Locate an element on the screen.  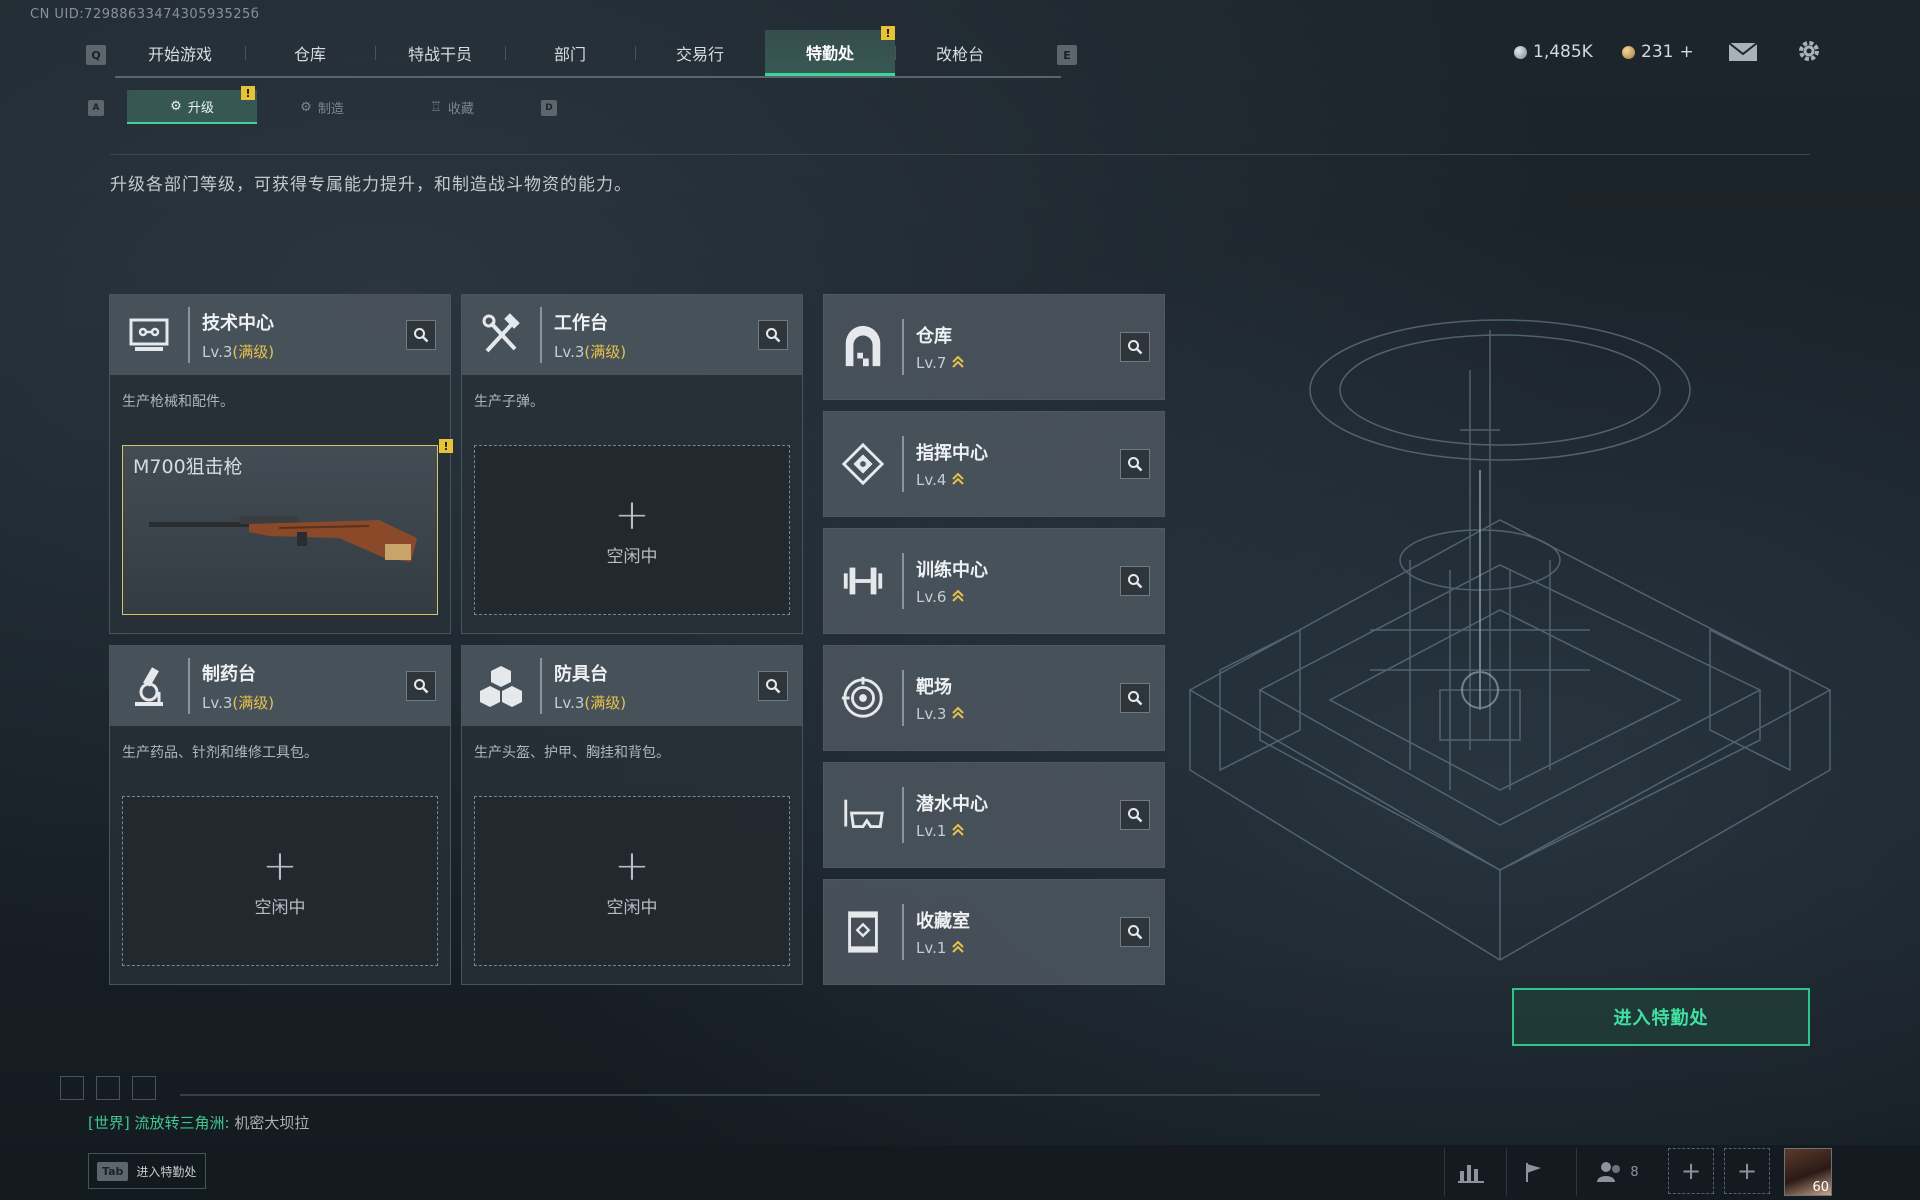
facility-level: Lv.4 is located at coordinates (931, 480).